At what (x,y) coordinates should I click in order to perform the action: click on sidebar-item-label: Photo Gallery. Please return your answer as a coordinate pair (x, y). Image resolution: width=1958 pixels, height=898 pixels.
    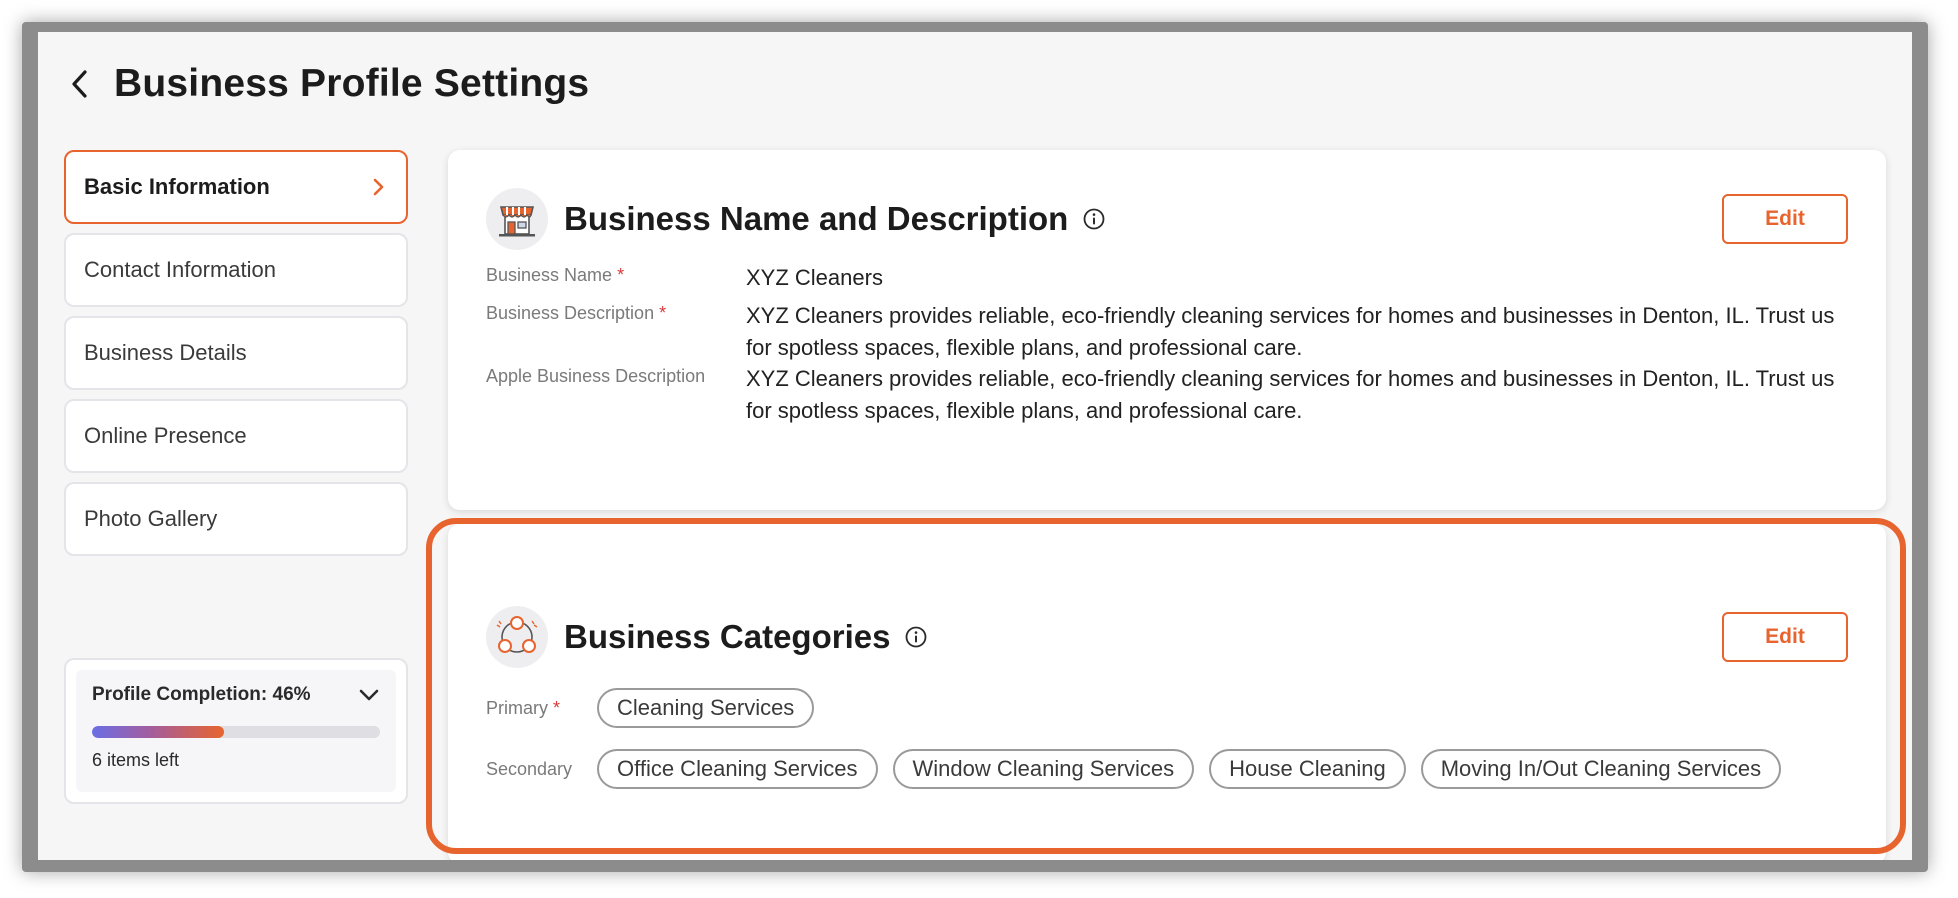
    Looking at the image, I should click on (151, 518).